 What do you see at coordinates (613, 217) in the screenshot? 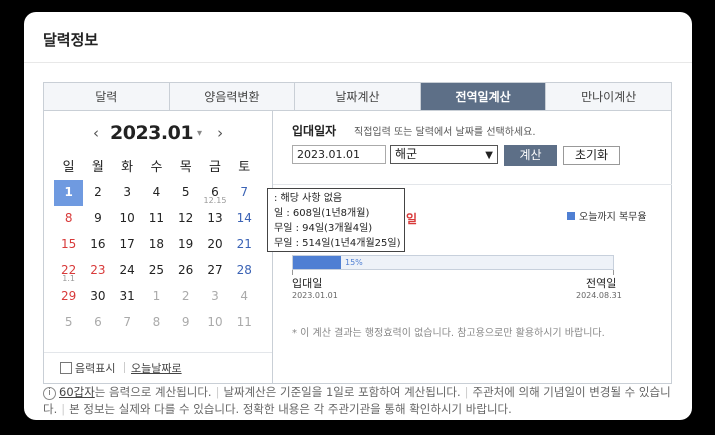
I see `legend-label: 오늘까지 복무율` at bounding box center [613, 217].